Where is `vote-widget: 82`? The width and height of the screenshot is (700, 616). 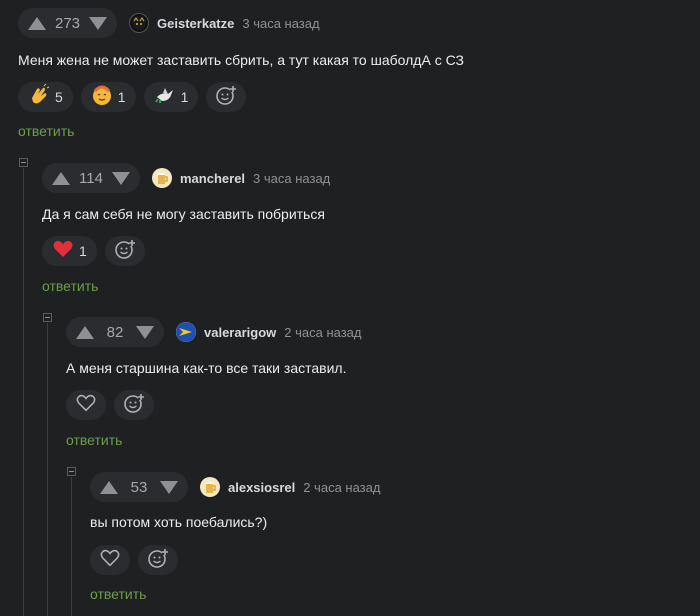 vote-widget: 82 is located at coordinates (115, 332).